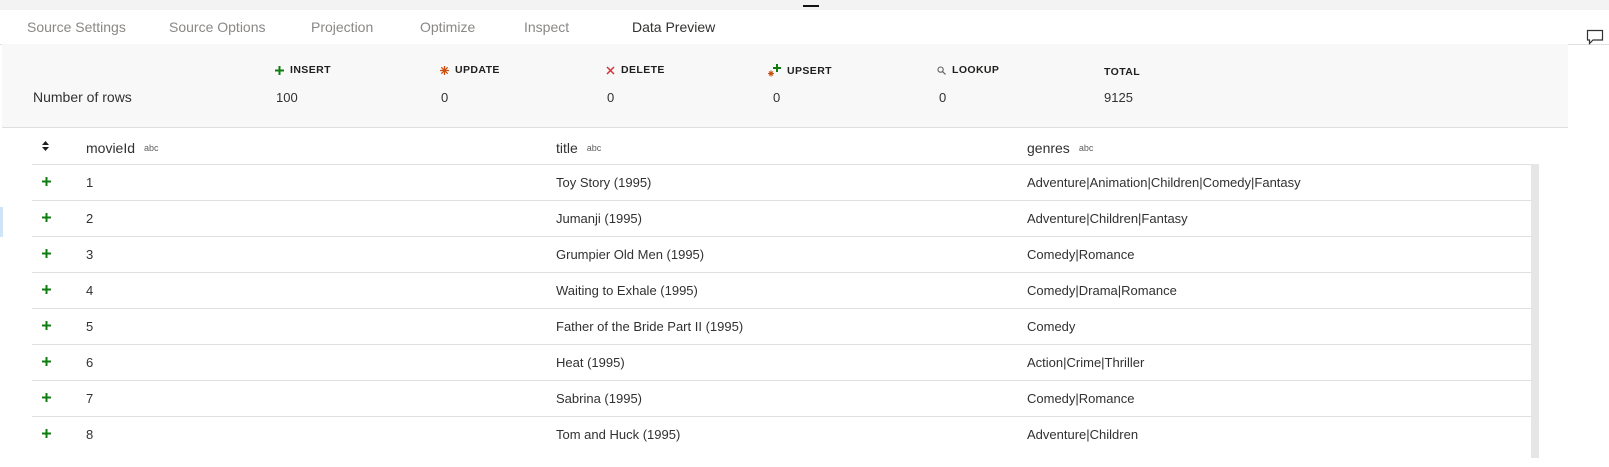 The height and width of the screenshot is (467, 1609). I want to click on insert-count: 100, so click(287, 97).